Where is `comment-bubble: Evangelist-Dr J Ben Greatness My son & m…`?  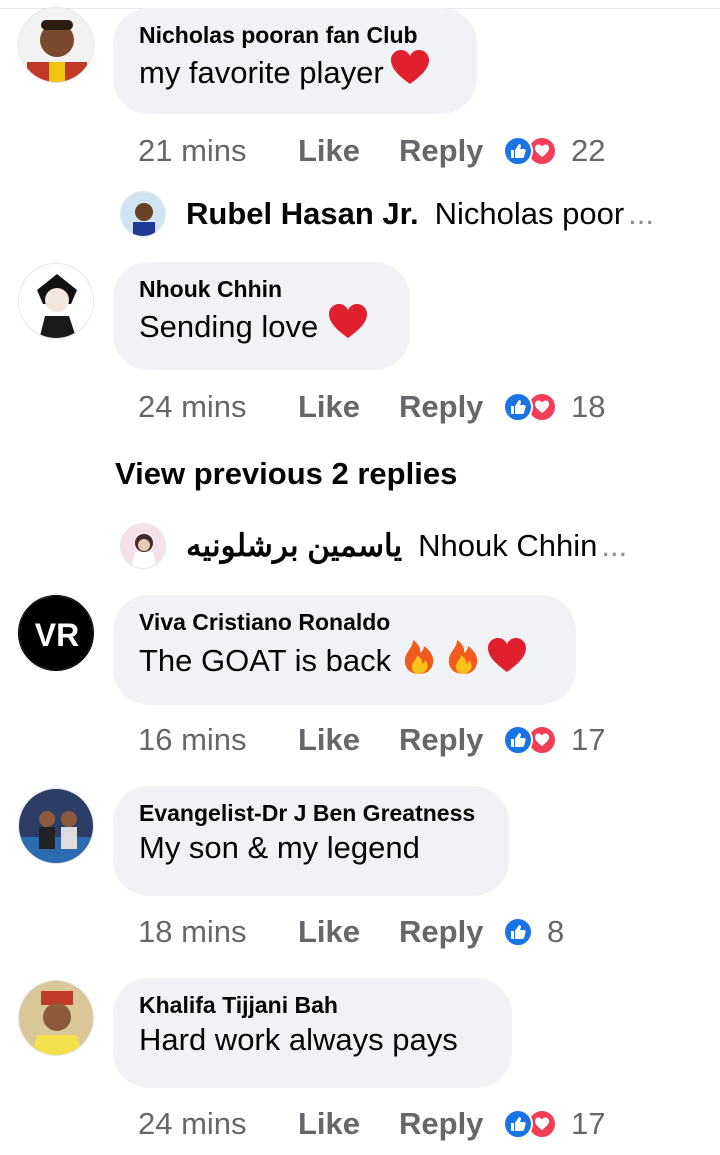 comment-bubble: Evangelist-Dr J Ben Greatness My son & m… is located at coordinates (311, 841).